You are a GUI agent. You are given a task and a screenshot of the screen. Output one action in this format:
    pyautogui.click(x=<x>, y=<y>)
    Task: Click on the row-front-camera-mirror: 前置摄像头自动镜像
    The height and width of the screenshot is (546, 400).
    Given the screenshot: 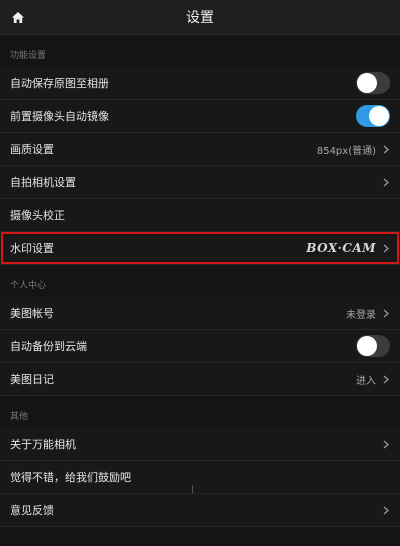 What is the action you would take?
    pyautogui.click(x=200, y=116)
    